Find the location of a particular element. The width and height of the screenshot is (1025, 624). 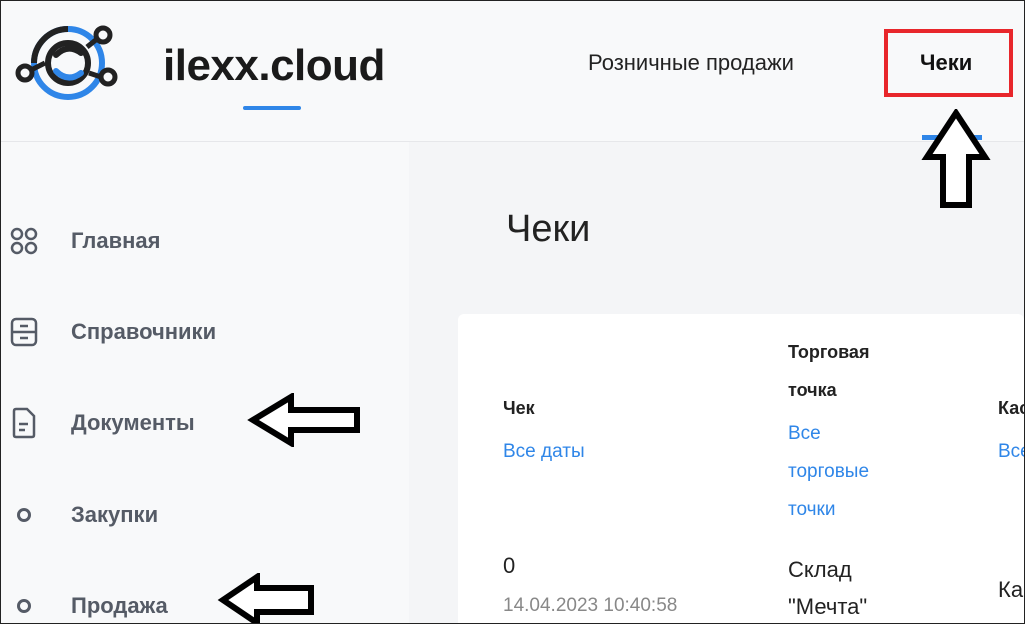

ilexx-logo-icon is located at coordinates (66, 63).